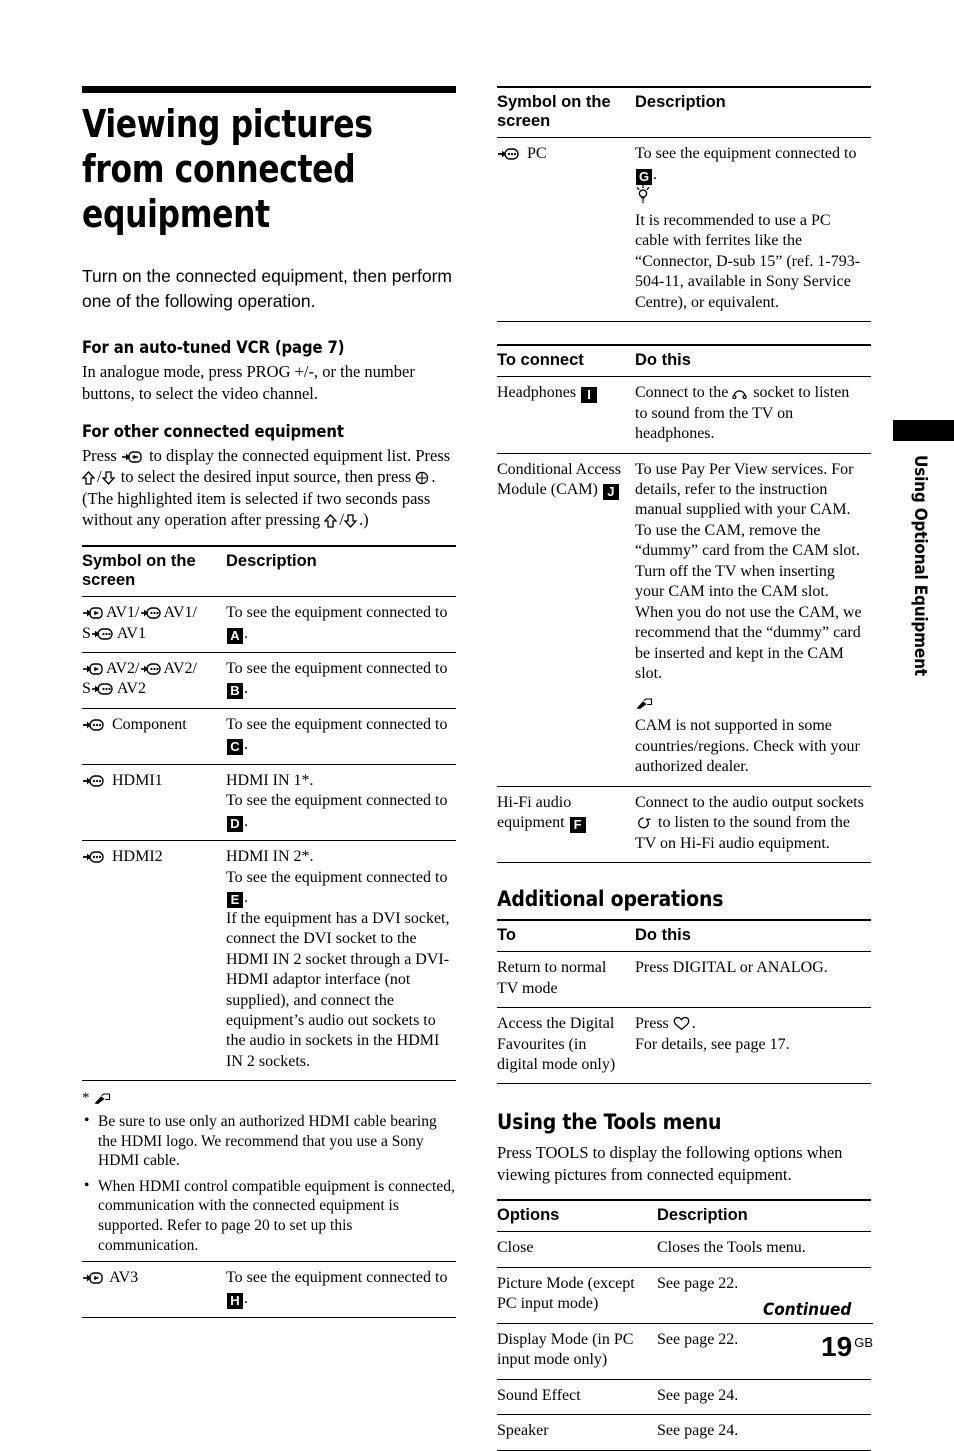 The image size is (954, 1451). What do you see at coordinates (693, 1024) in the screenshot?
I see `do-this-text: .` at bounding box center [693, 1024].